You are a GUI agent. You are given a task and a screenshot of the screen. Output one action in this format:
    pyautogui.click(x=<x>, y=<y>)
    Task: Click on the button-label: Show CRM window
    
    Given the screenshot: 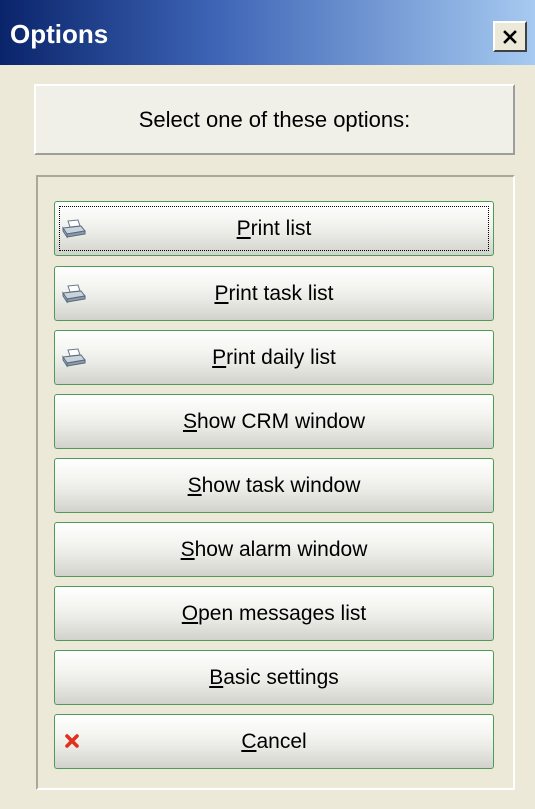 What is the action you would take?
    pyautogui.click(x=274, y=421)
    